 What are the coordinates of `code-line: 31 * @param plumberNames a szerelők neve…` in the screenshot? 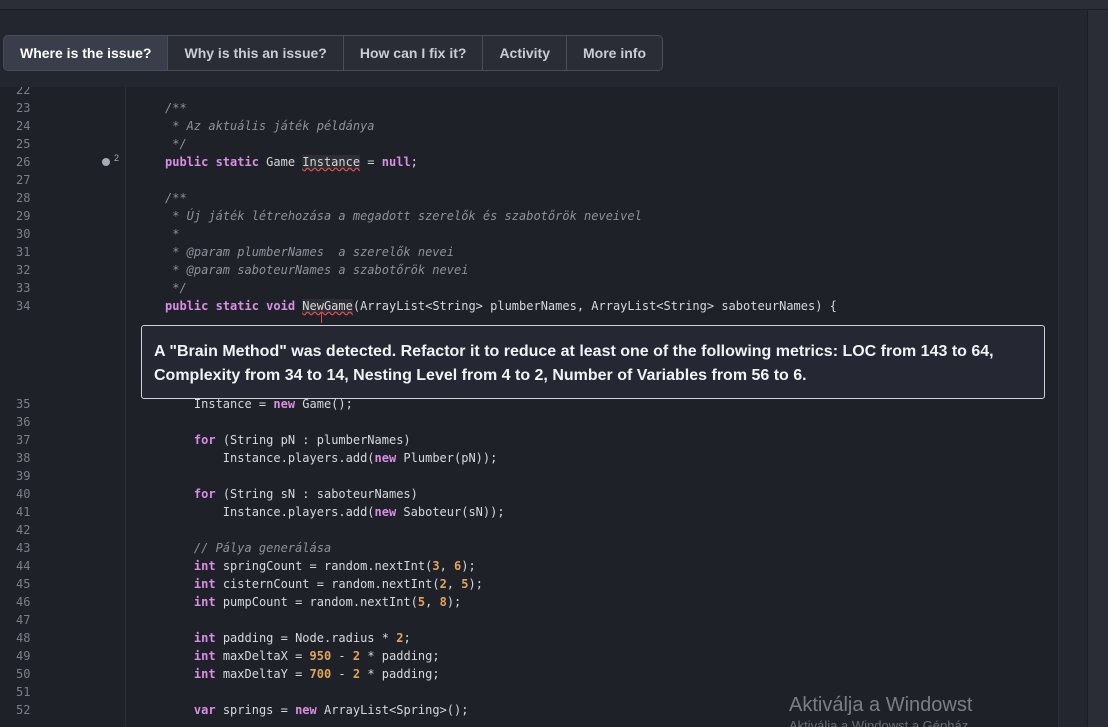 It's located at (529, 252).